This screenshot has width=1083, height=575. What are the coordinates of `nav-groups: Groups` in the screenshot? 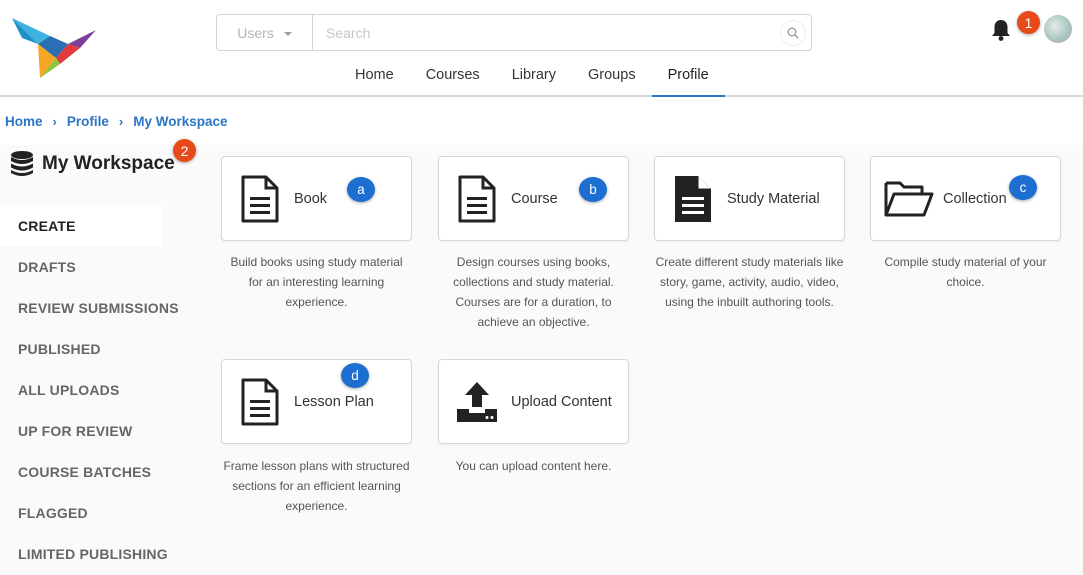 It's located at (612, 77).